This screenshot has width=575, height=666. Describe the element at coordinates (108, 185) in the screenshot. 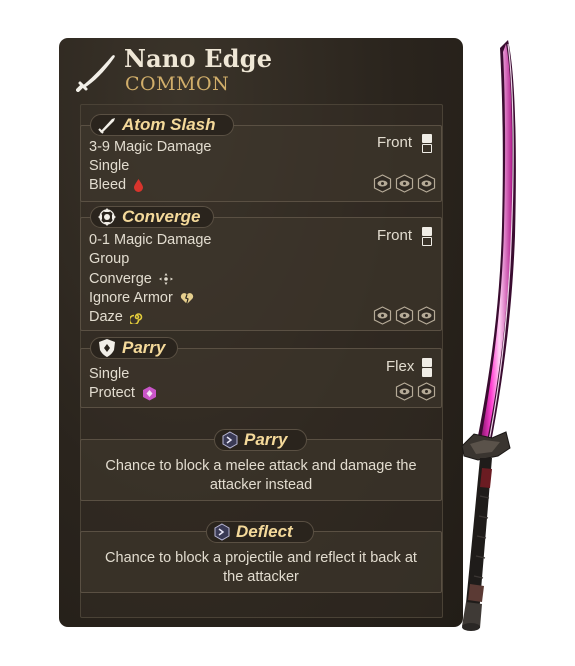

I see `status-label-bleed: Bleed` at that location.